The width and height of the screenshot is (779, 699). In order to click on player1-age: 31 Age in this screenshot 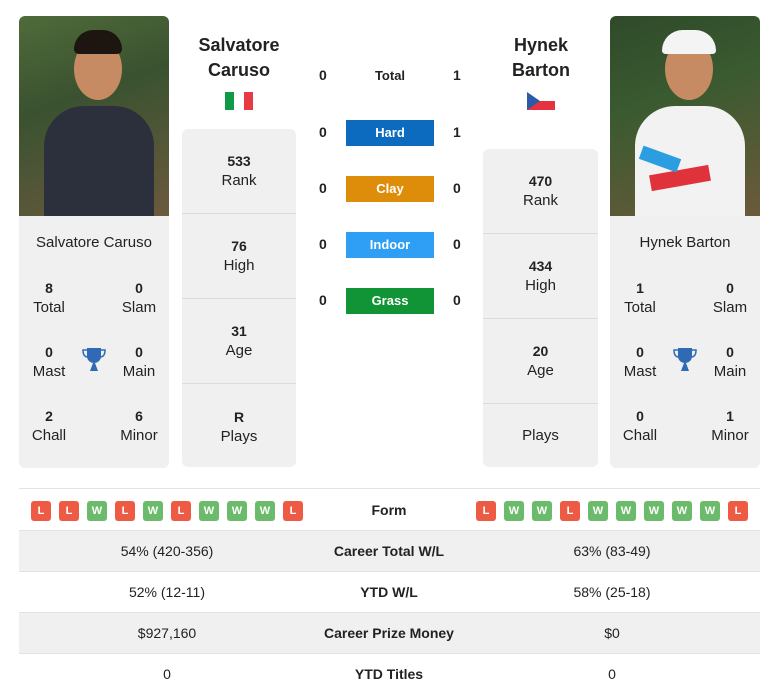, I will do `click(239, 341)`.